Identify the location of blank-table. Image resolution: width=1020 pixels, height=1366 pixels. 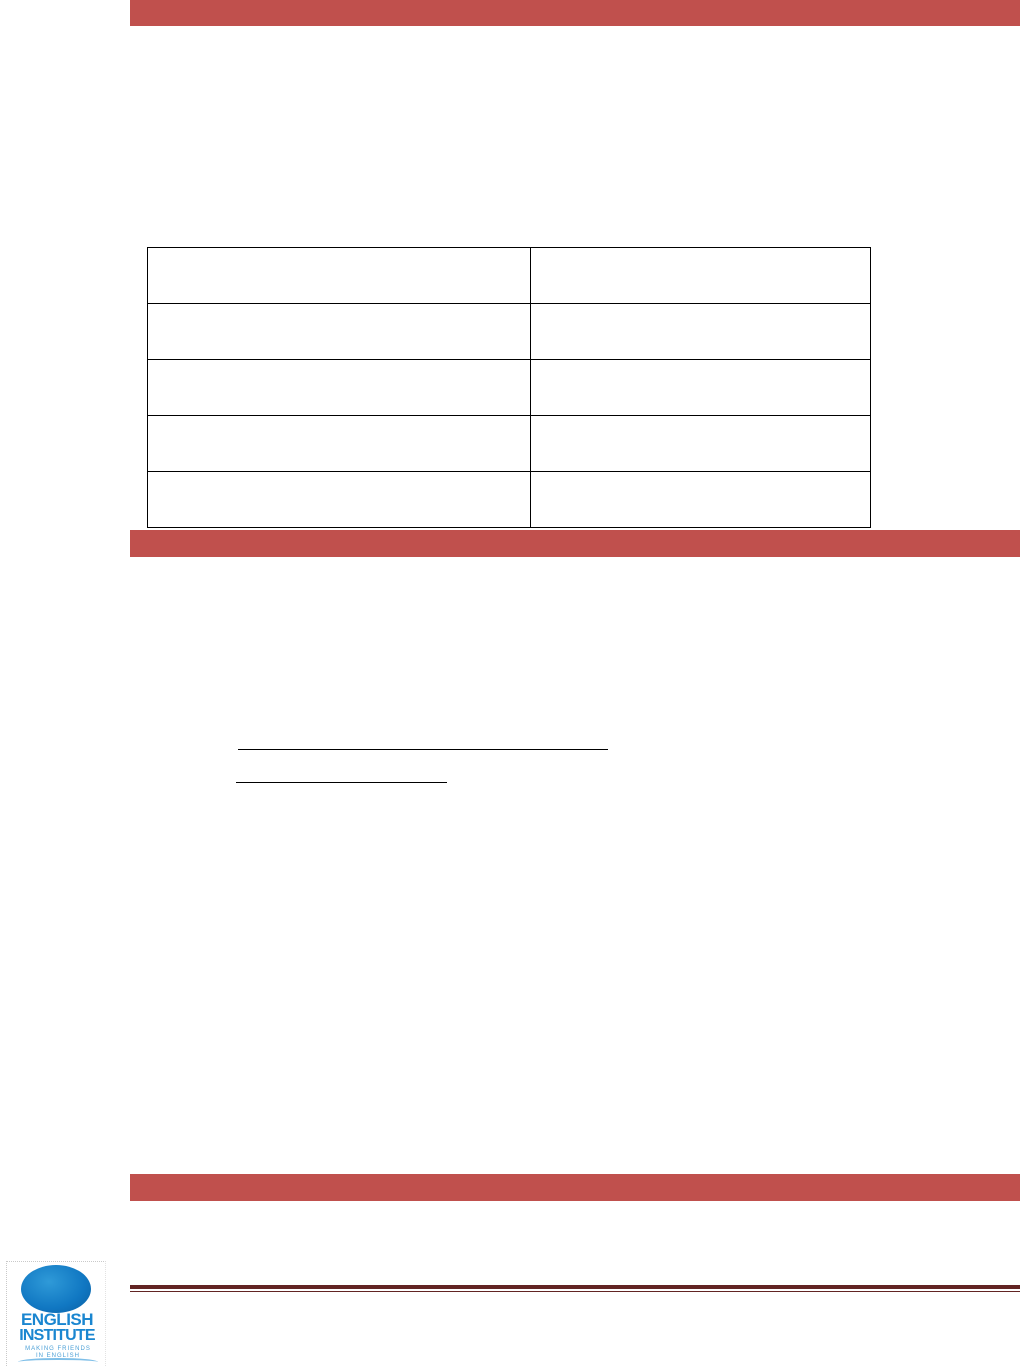
(509, 387).